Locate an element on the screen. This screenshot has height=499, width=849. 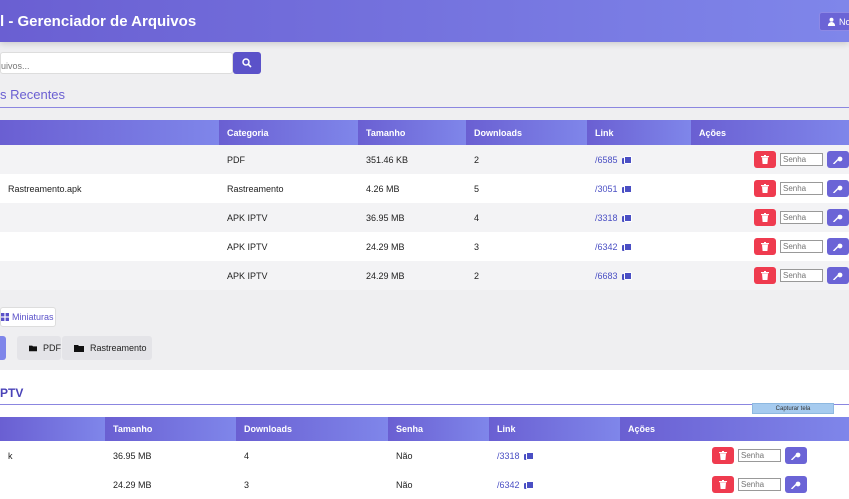
file-downloads: 5 is located at coordinates (526, 188).